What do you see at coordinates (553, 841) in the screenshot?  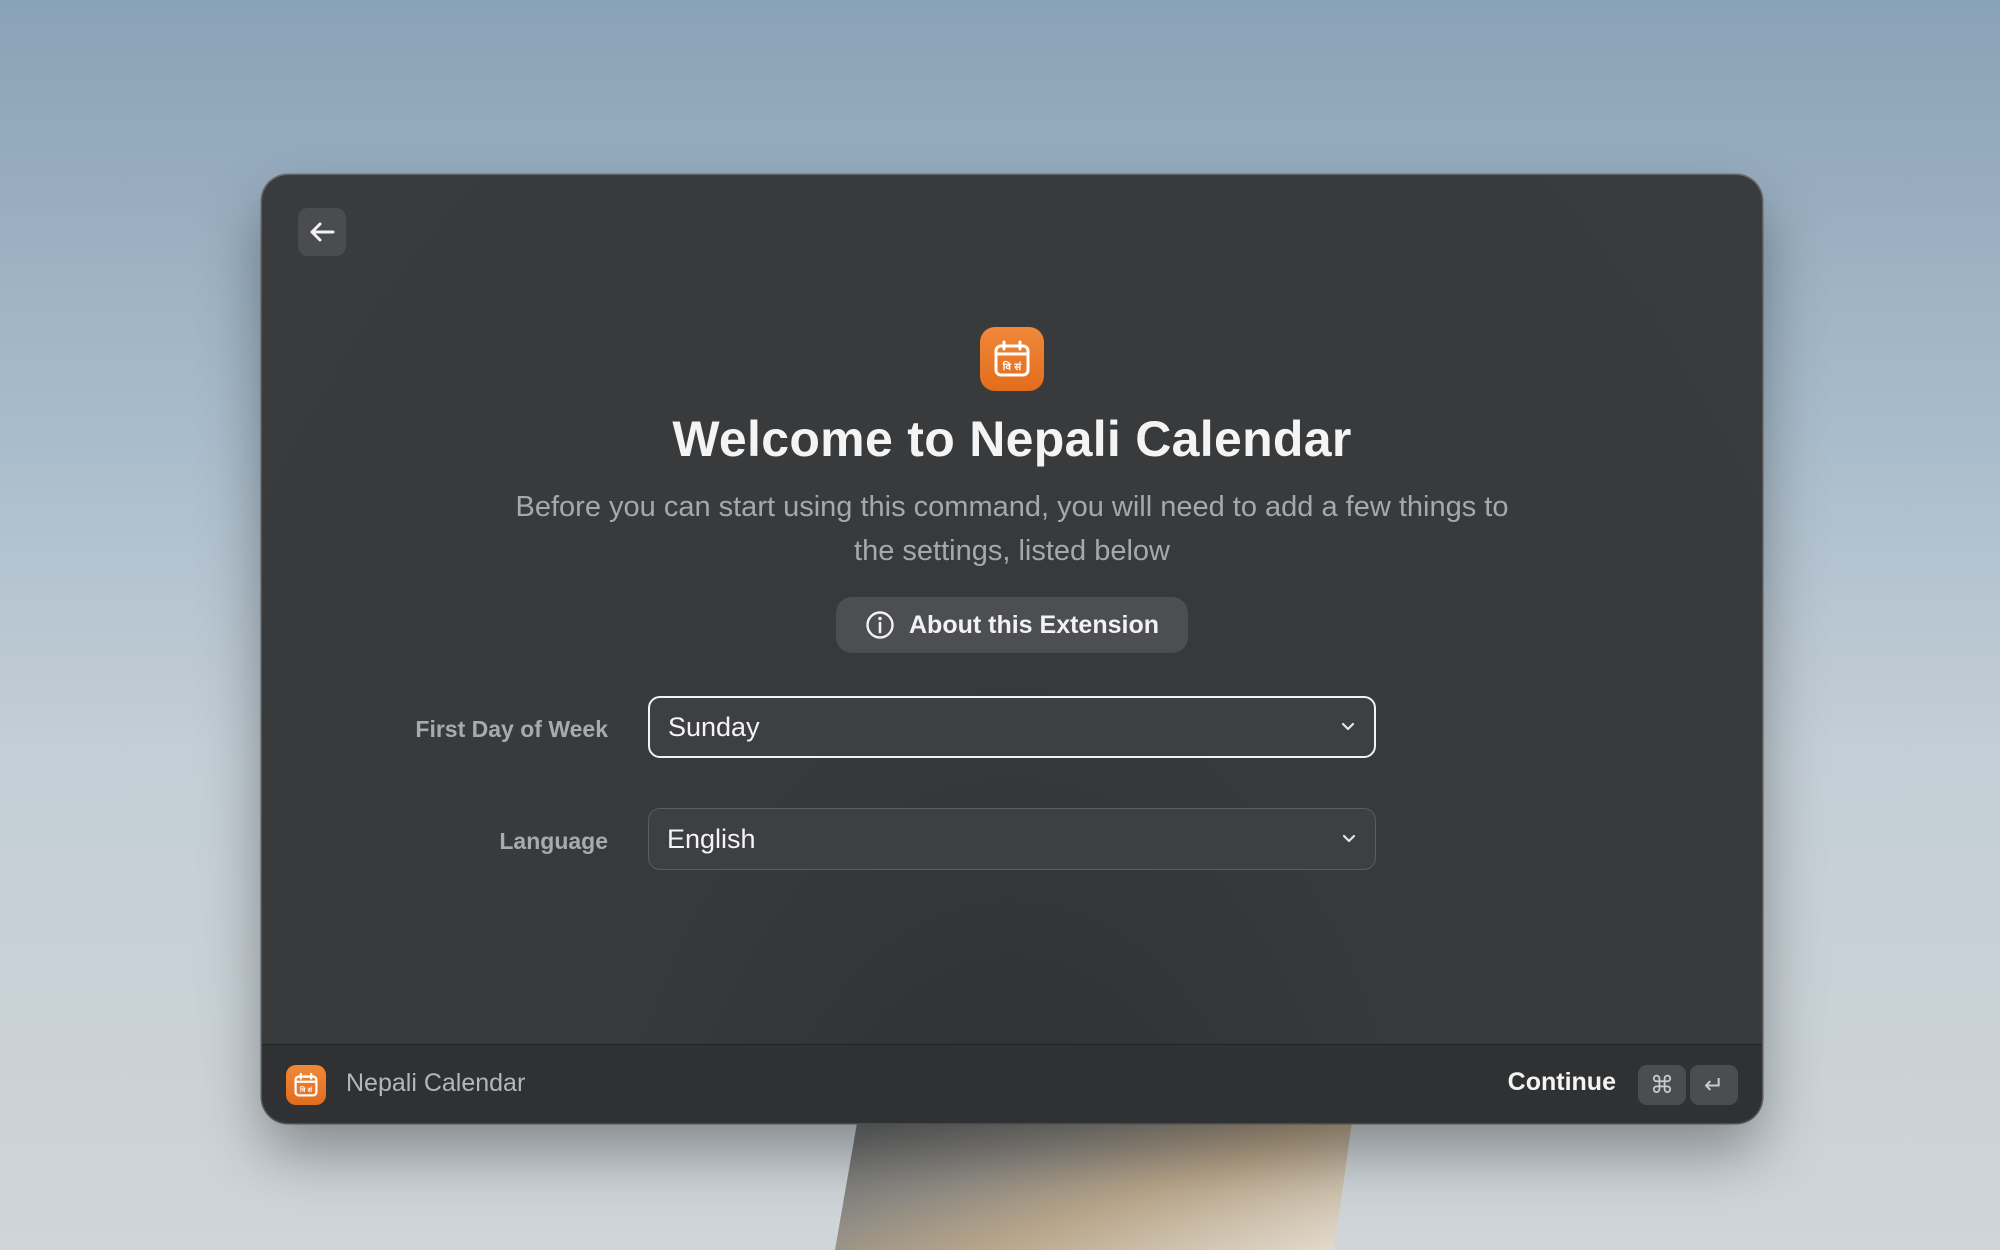 I see `language-label: Language` at bounding box center [553, 841].